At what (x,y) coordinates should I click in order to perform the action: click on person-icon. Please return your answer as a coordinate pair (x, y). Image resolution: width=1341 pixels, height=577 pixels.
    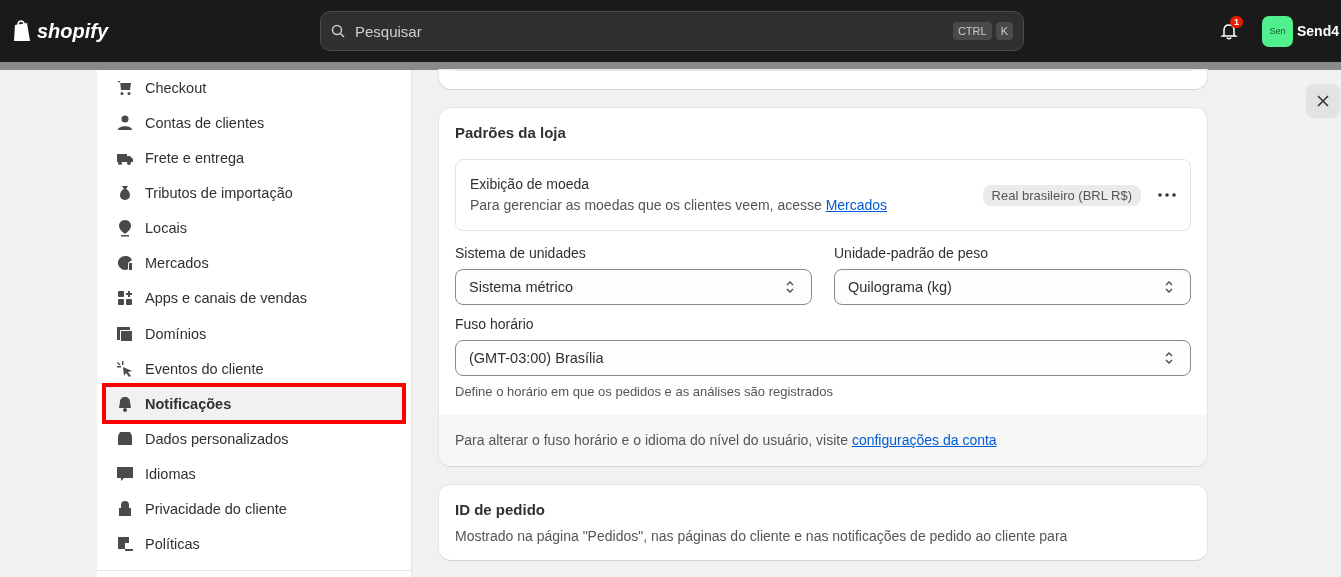
    Looking at the image, I should click on (125, 122).